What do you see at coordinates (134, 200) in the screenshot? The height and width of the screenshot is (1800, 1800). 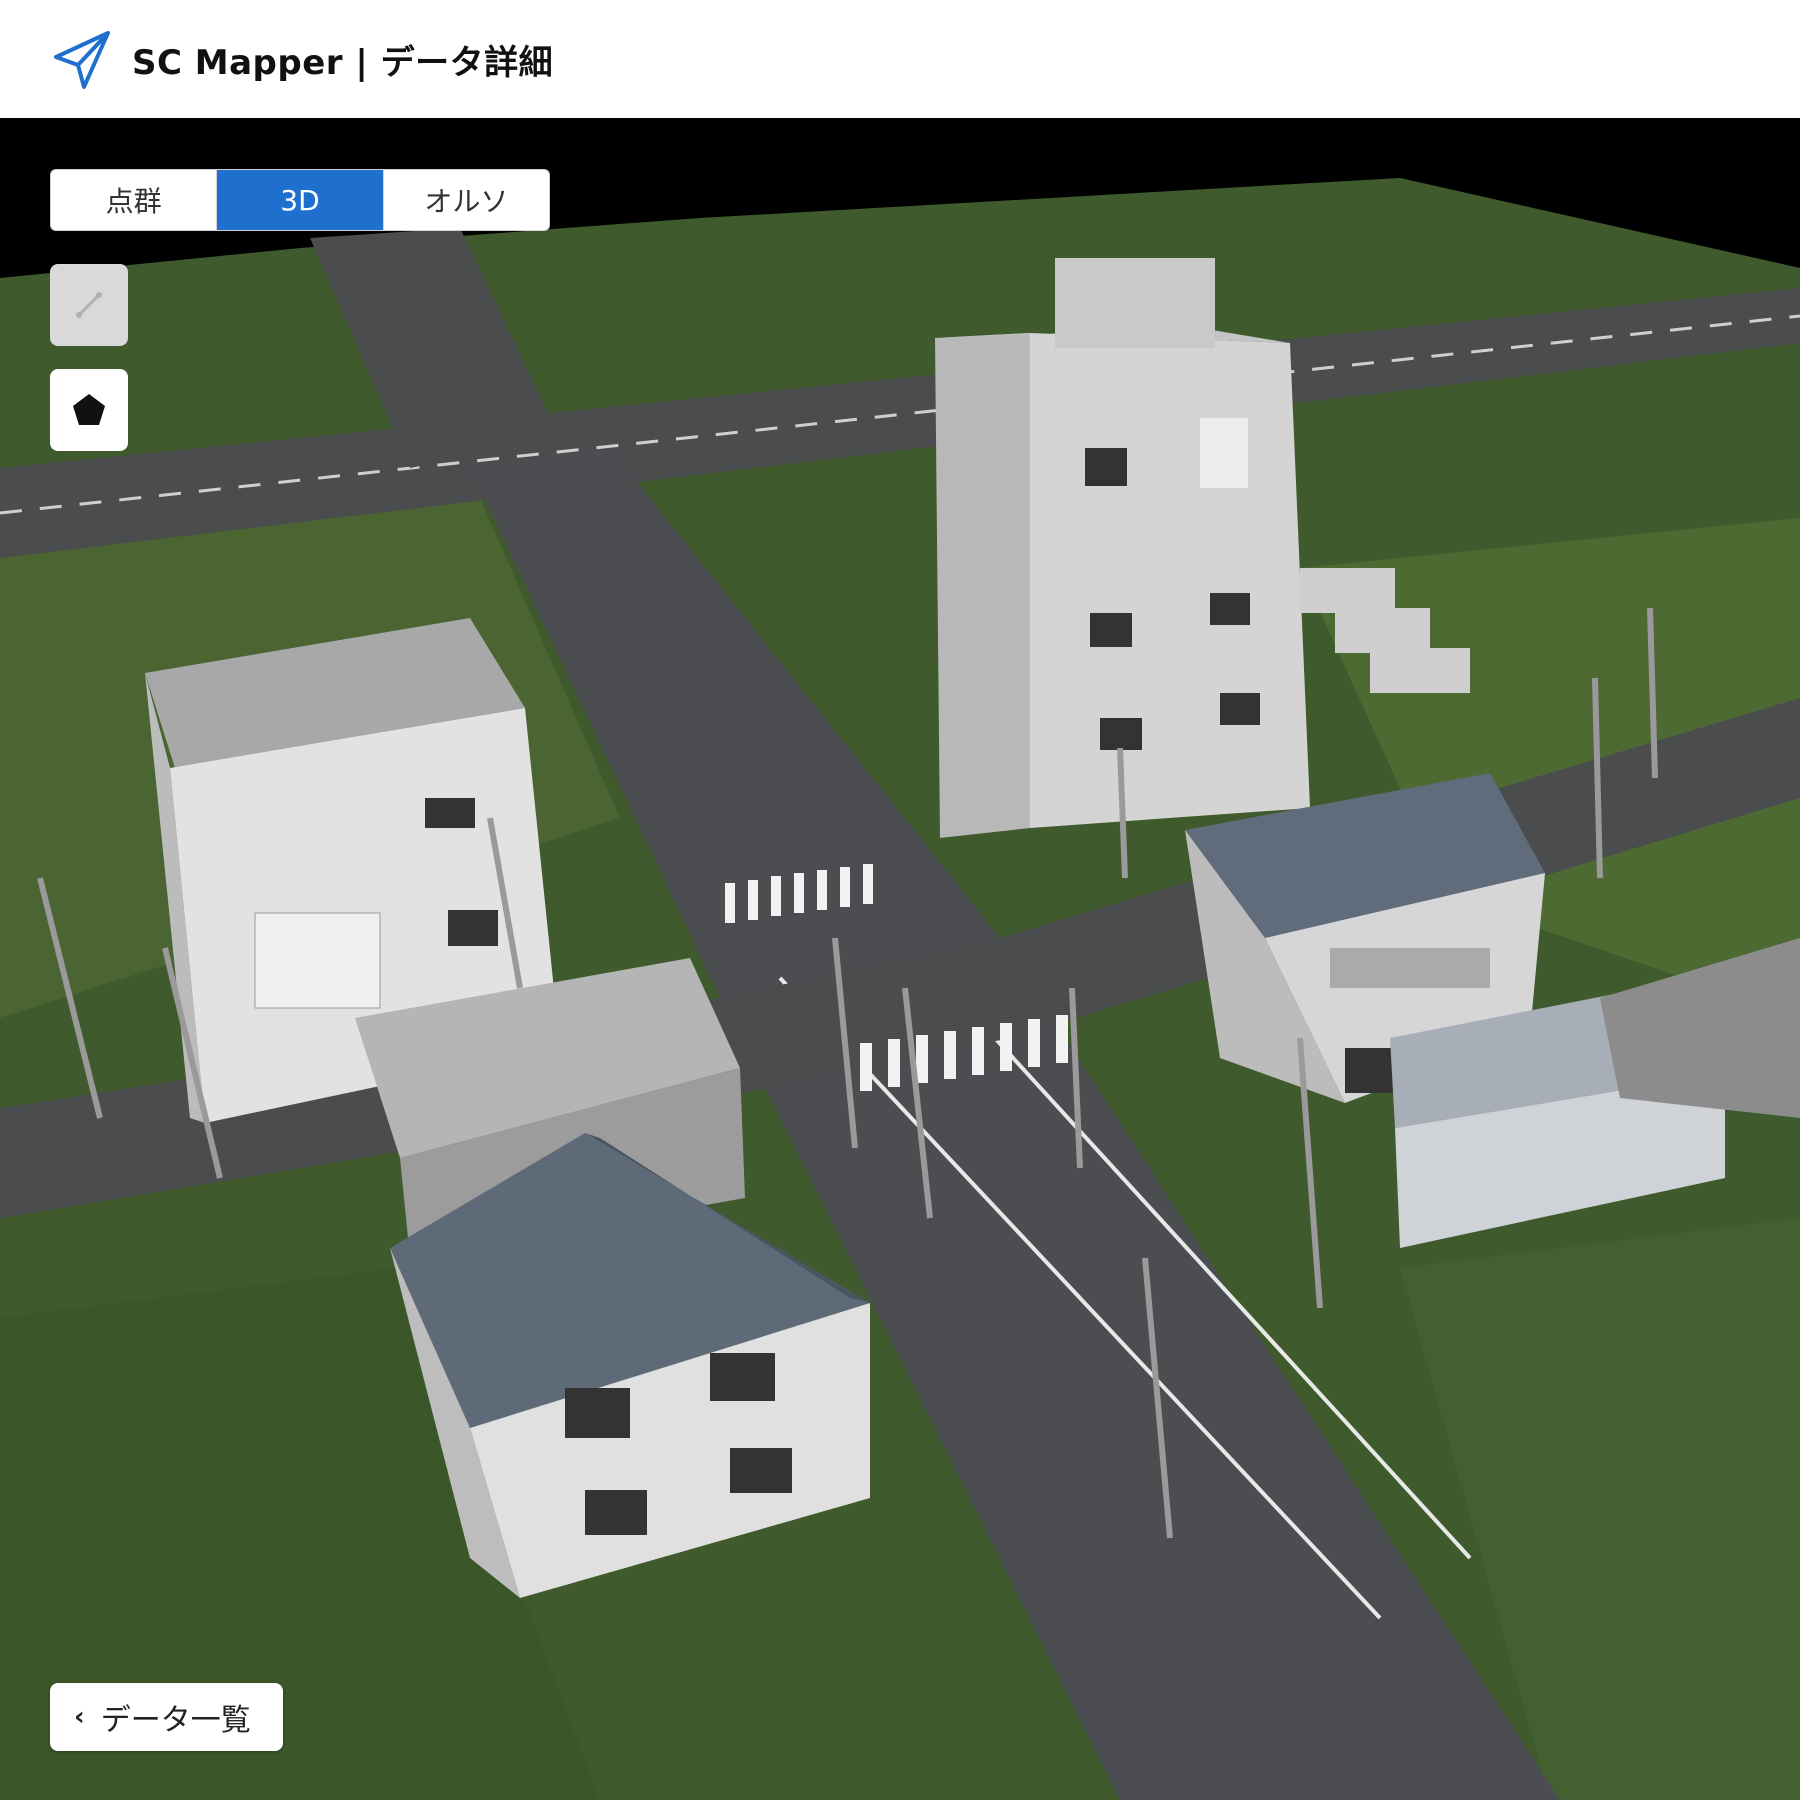 I see `mode-point-cloud: 点群` at bounding box center [134, 200].